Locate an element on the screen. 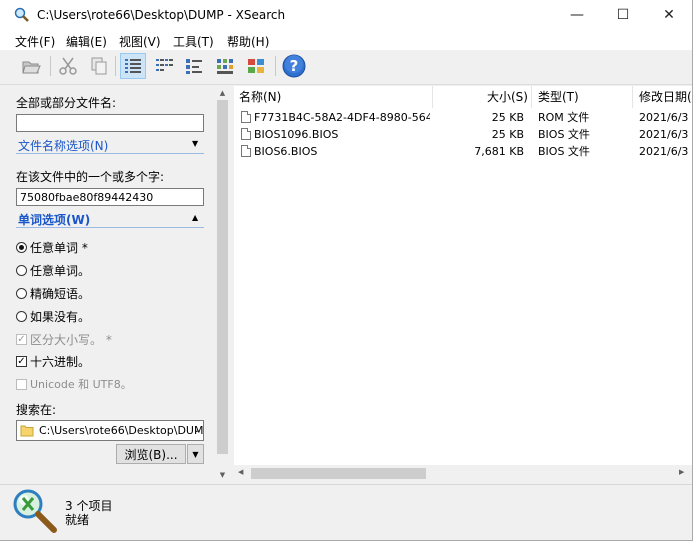  radio-any-word-star: 任意单词 * is located at coordinates (52, 247).